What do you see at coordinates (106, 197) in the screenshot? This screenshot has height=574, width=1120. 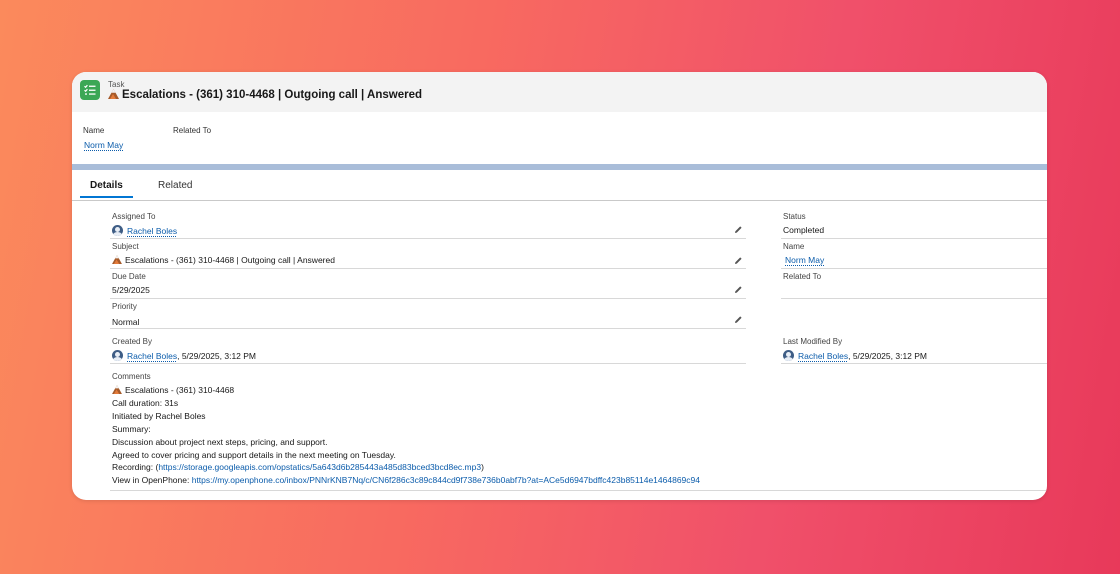 I see `active-tab-indicator` at bounding box center [106, 197].